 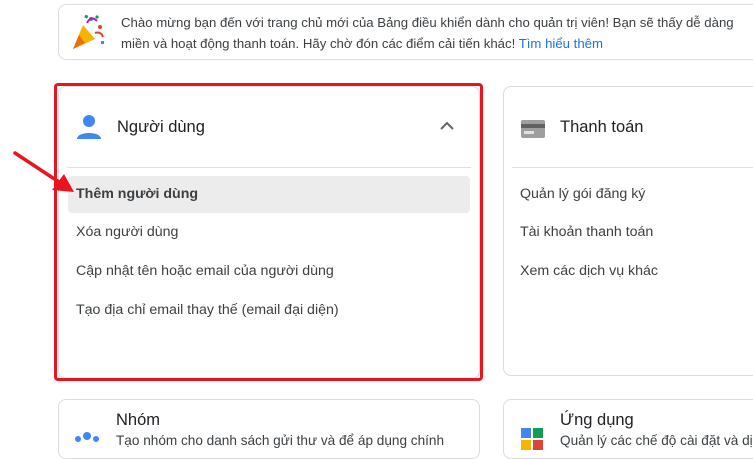 What do you see at coordinates (269, 167) in the screenshot?
I see `users-card-divider` at bounding box center [269, 167].